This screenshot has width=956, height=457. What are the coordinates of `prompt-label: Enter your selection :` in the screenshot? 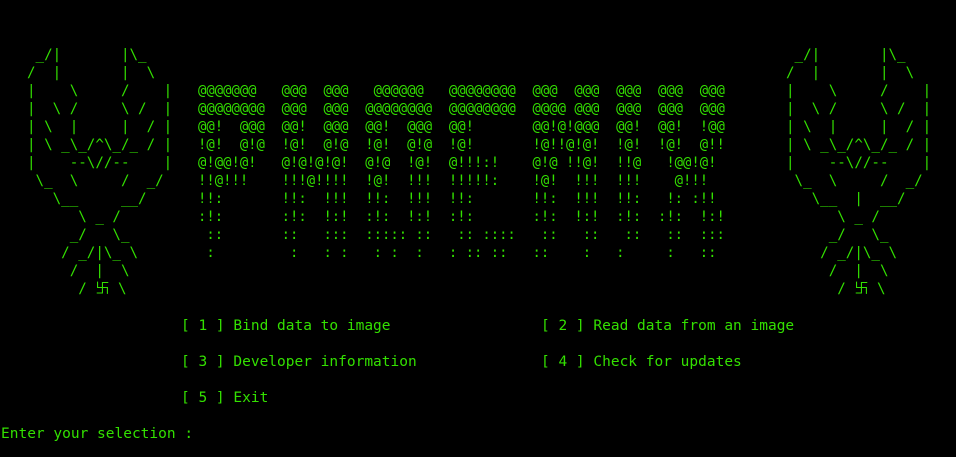 It's located at (101, 434).